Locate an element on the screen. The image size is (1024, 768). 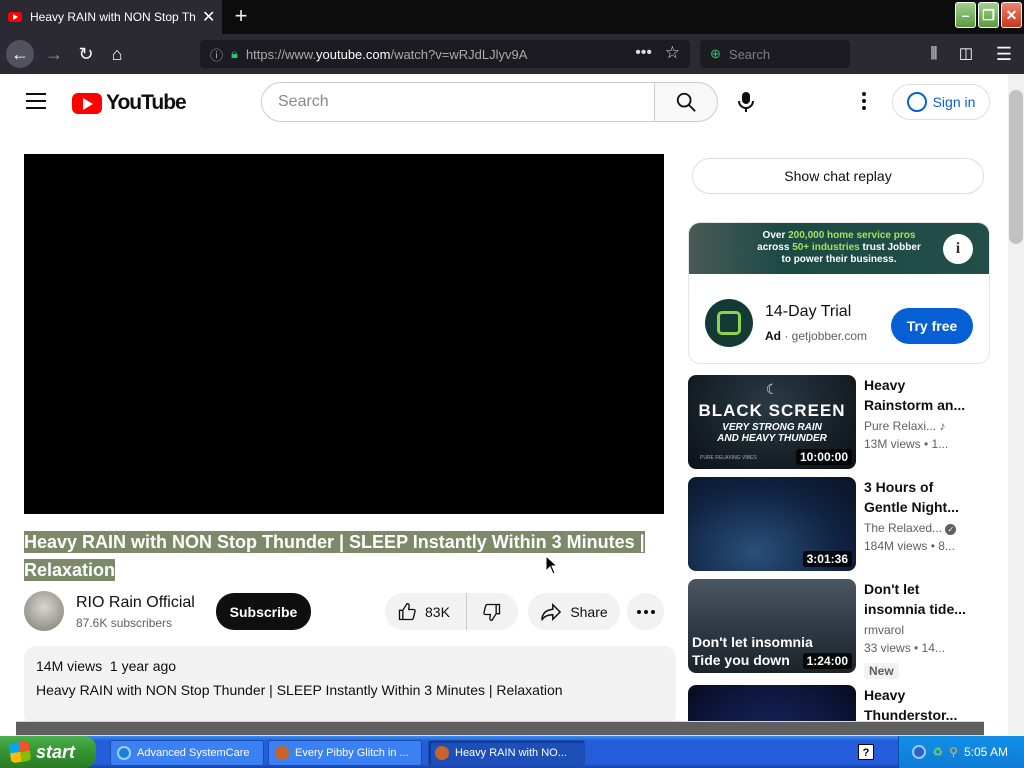
show-chat-replay-button: Show chat replay is located at coordinates (838, 176).